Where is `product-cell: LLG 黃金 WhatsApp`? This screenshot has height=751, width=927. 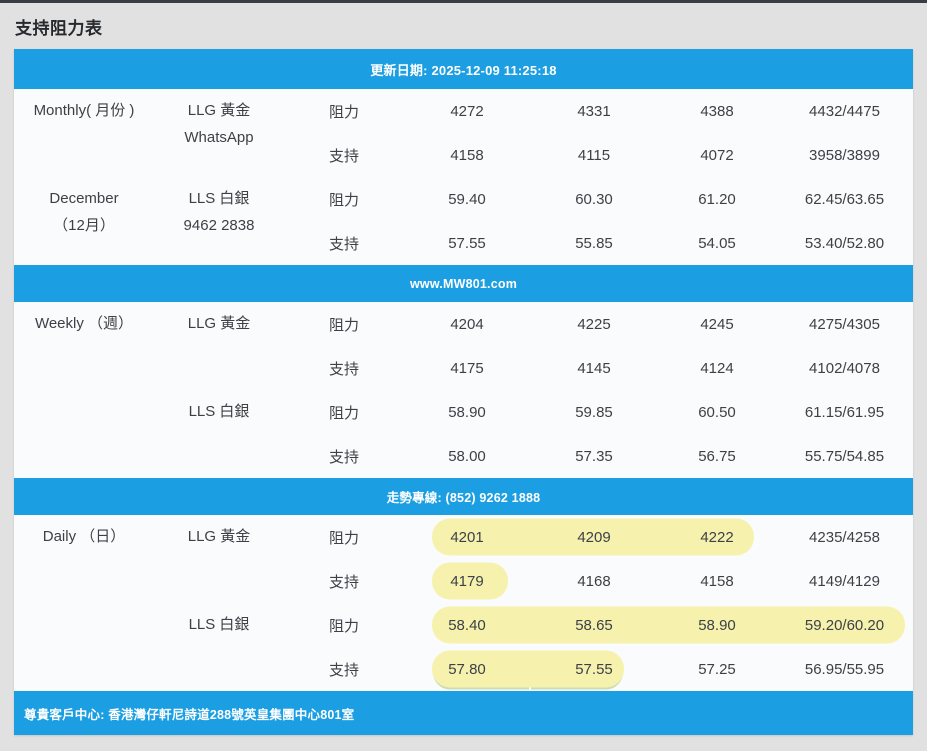 product-cell: LLG 黃金 WhatsApp is located at coordinates (219, 133).